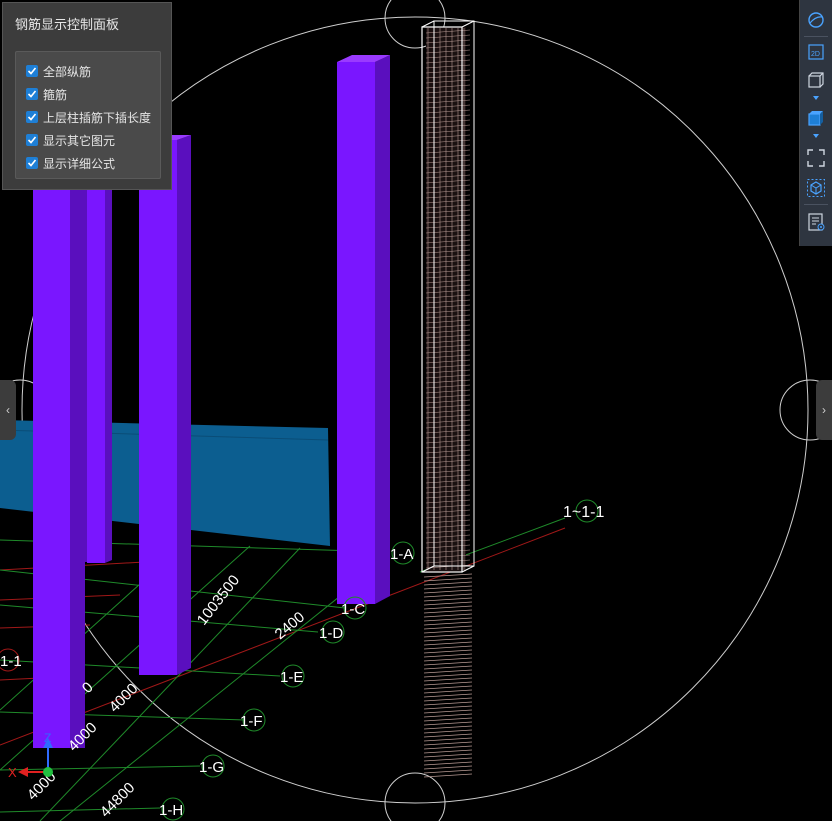 This screenshot has width=832, height=821. I want to click on orbit-button, so click(816, 20).